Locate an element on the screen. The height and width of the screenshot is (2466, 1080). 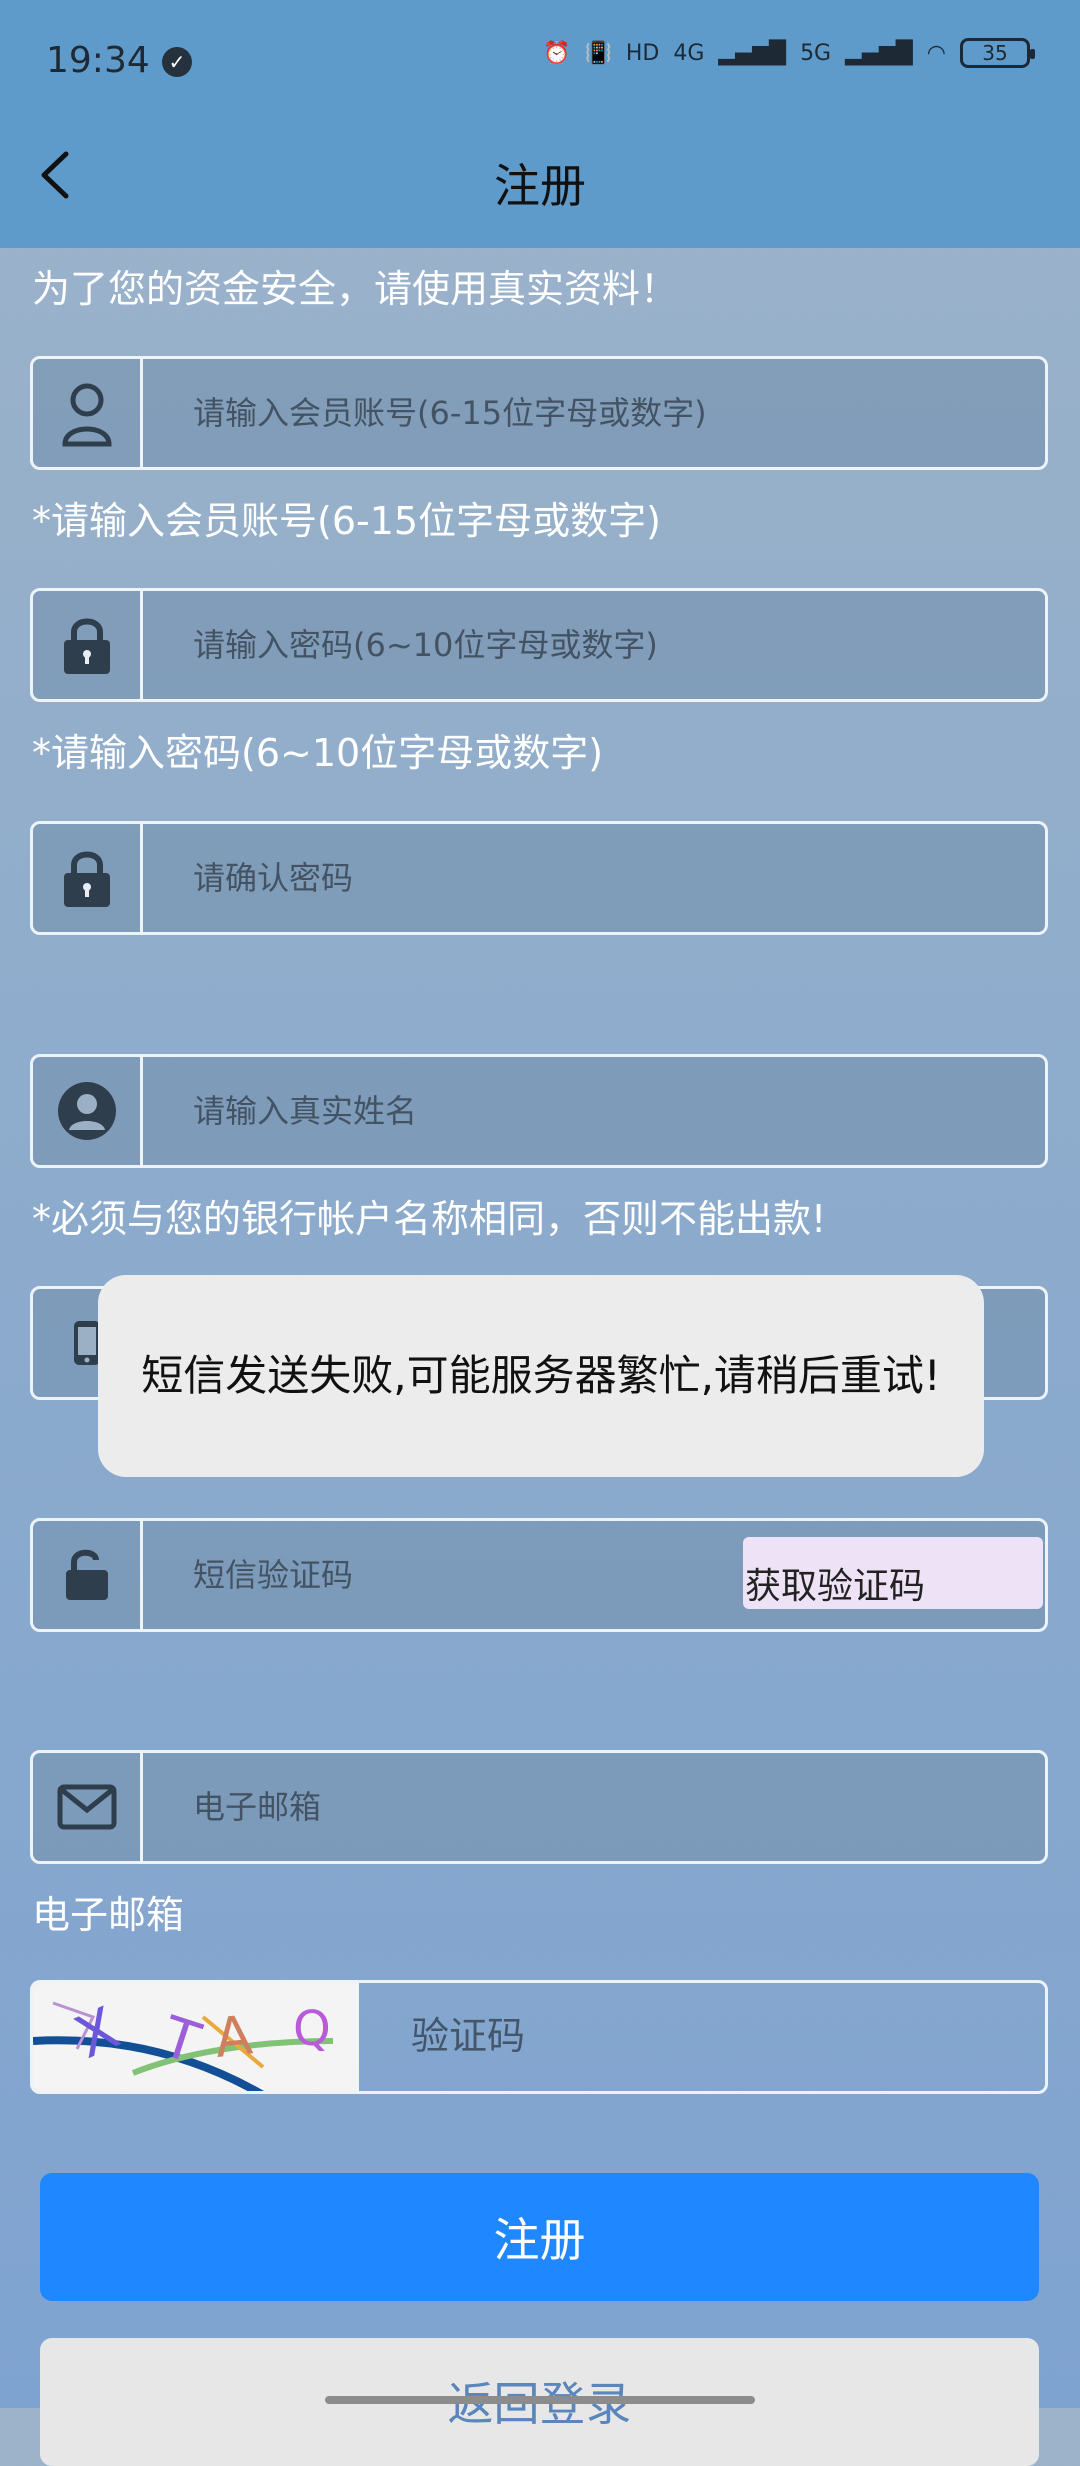
password-field is located at coordinates (539, 645).